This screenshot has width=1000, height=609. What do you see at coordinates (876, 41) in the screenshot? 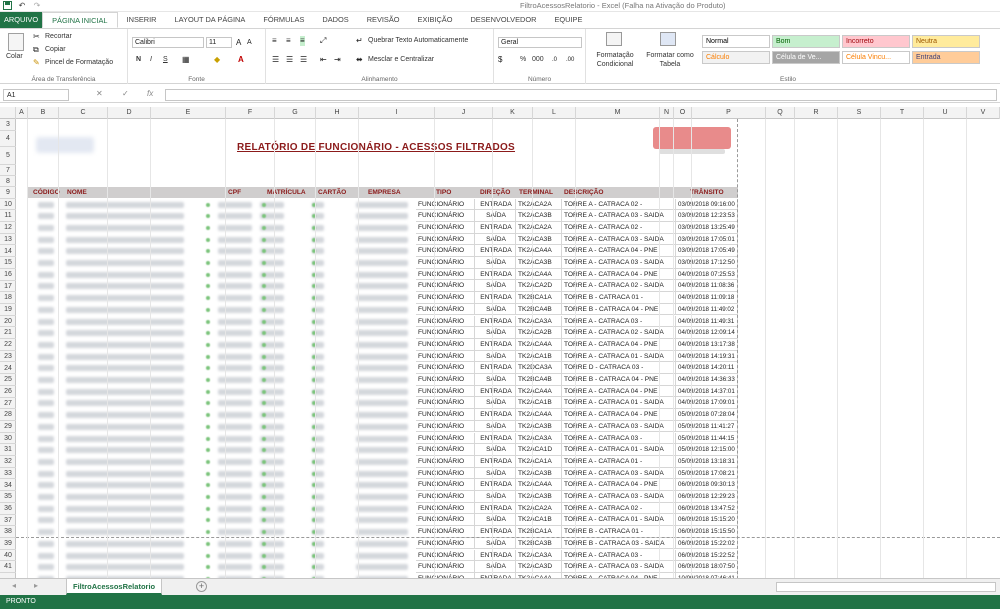
I see `cell-style-2: Incorreto` at bounding box center [876, 41].